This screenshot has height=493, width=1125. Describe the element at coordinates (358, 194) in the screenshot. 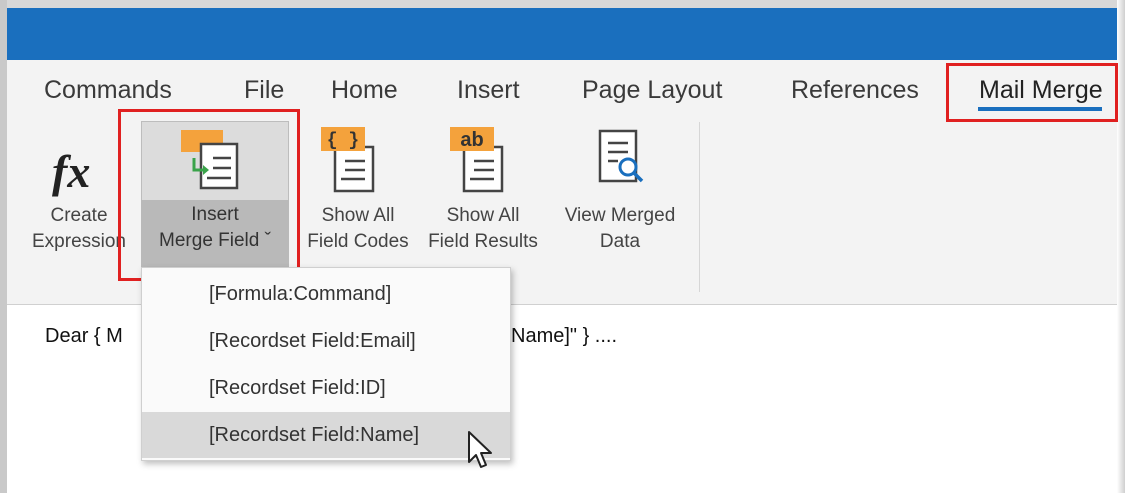

I see `show-all-field-codes-button: { } Show All Field Codes` at that location.